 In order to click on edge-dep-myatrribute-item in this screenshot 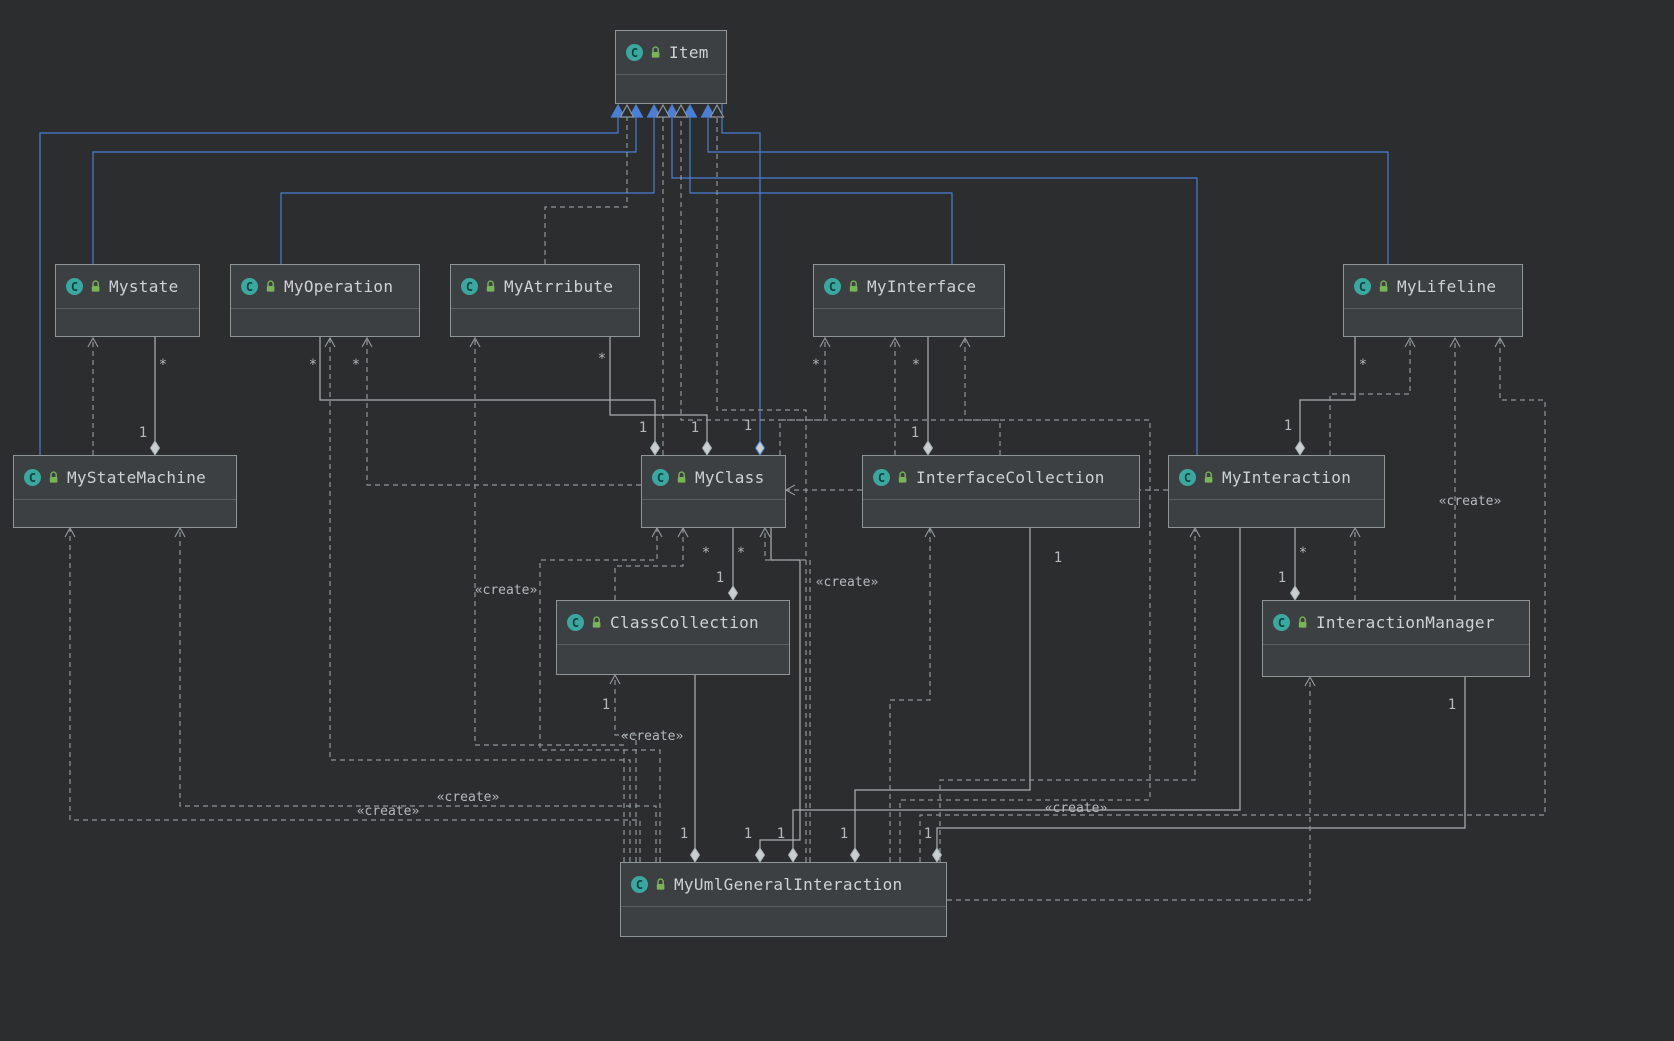, I will do `click(589, 183)`.